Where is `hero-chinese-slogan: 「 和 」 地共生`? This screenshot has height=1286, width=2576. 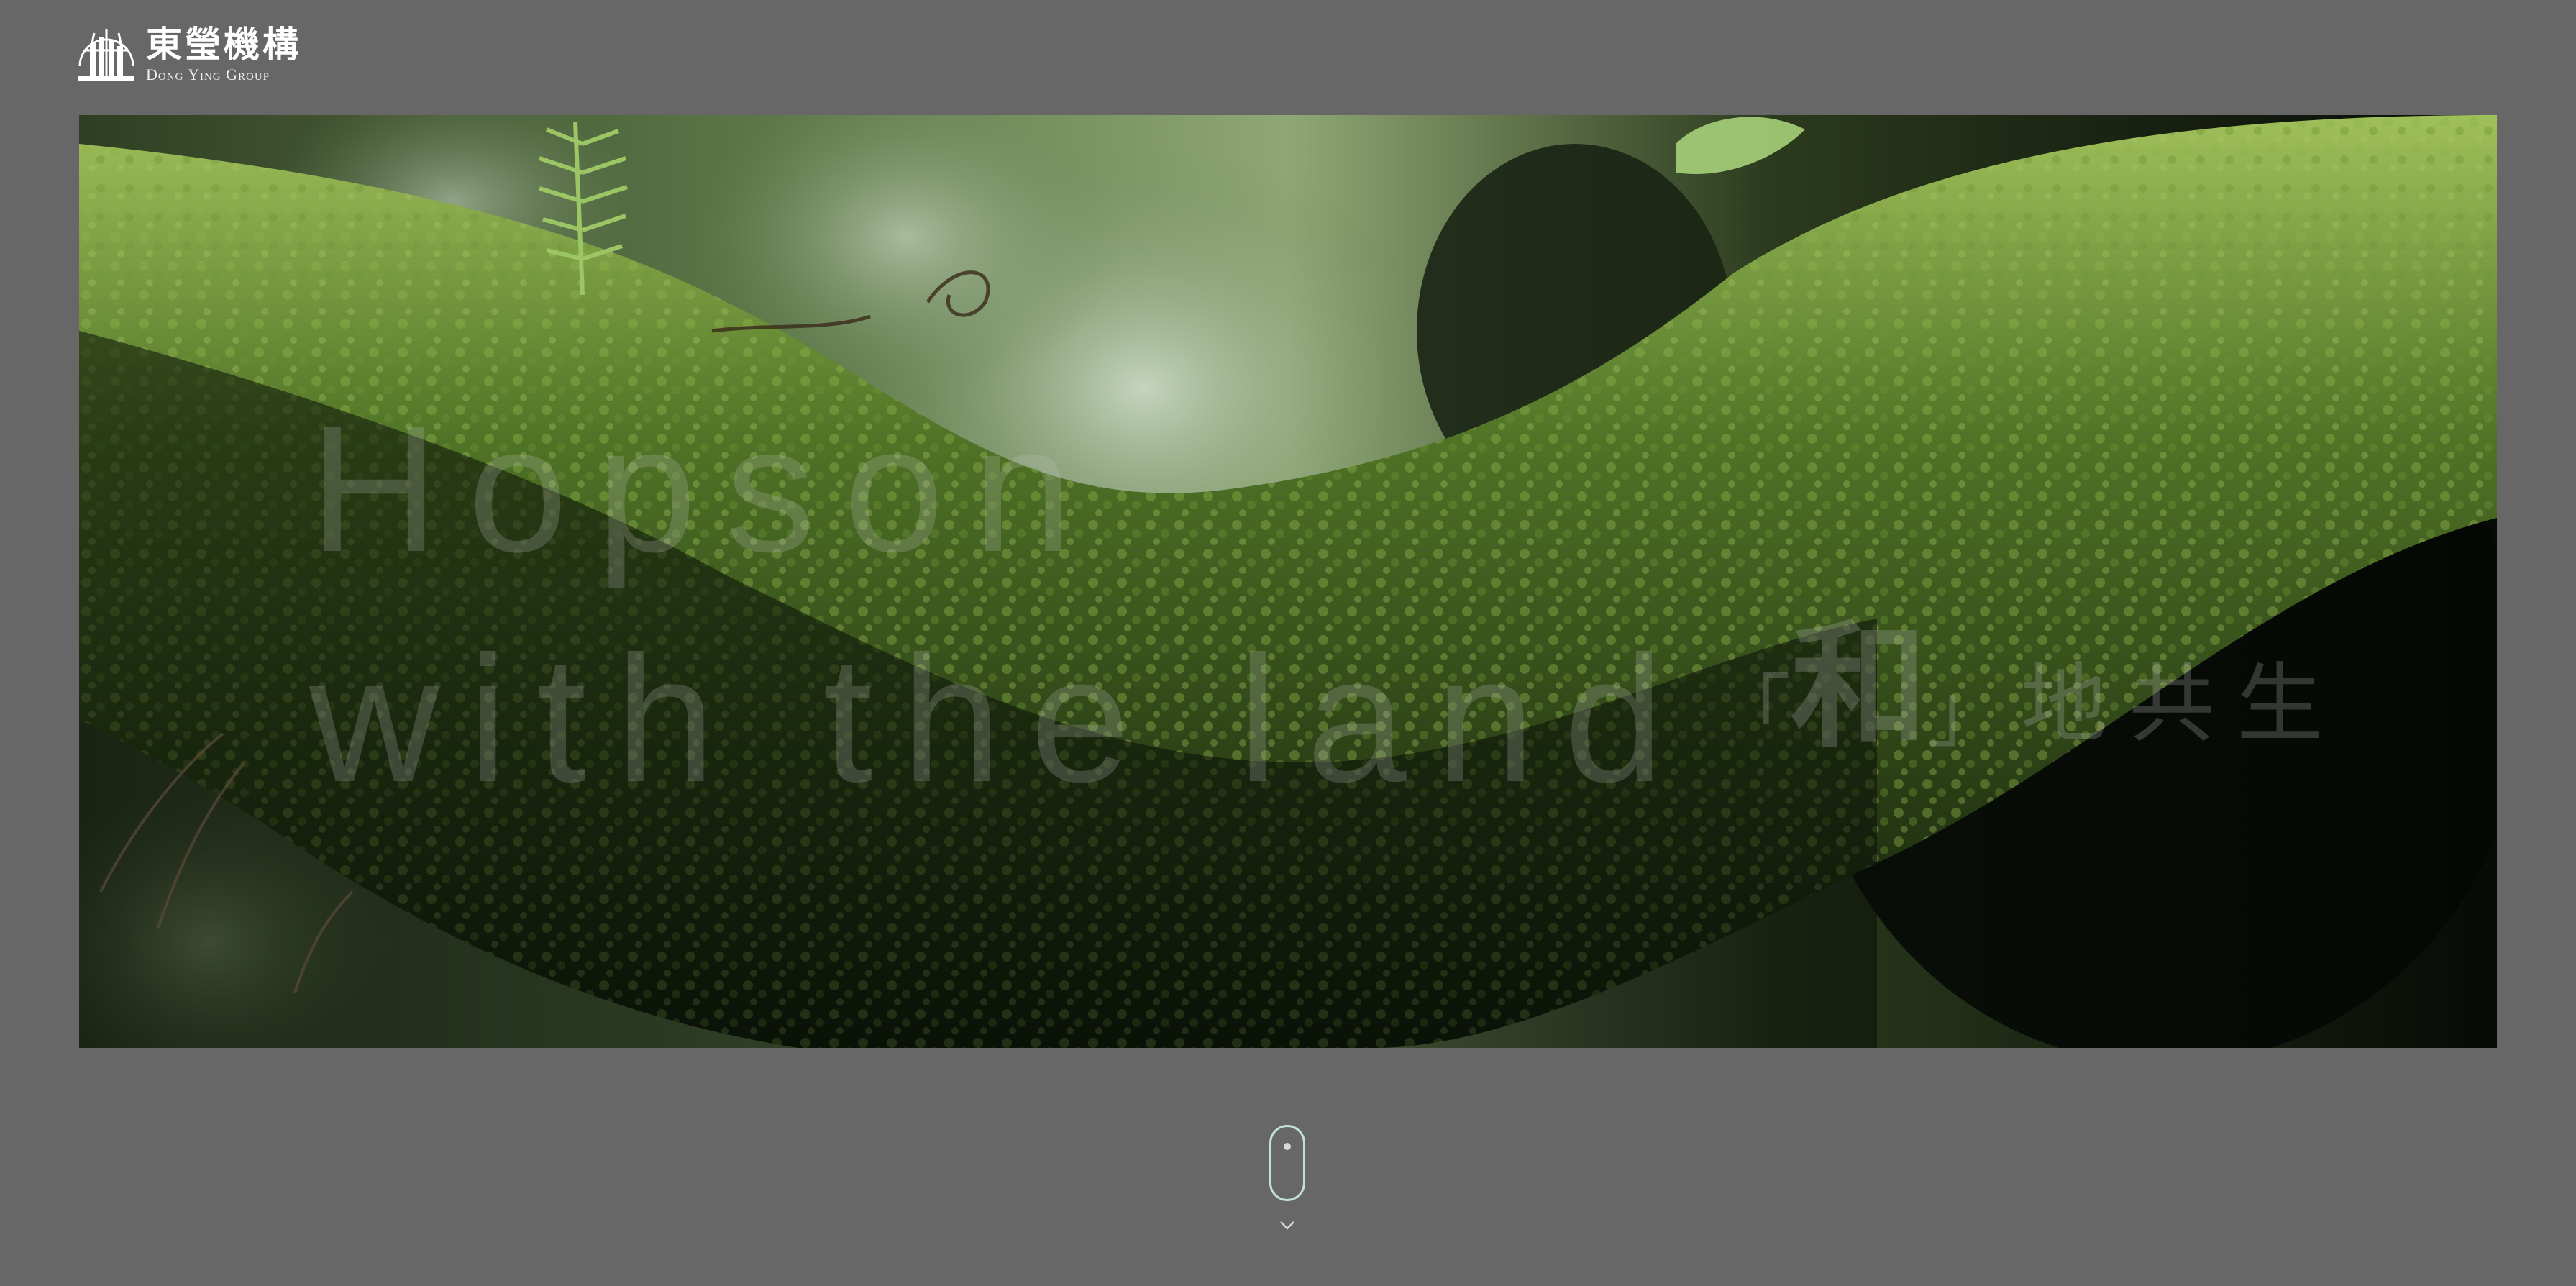
hero-chinese-slogan: 「 和 」 地共生 is located at coordinates (2028, 686).